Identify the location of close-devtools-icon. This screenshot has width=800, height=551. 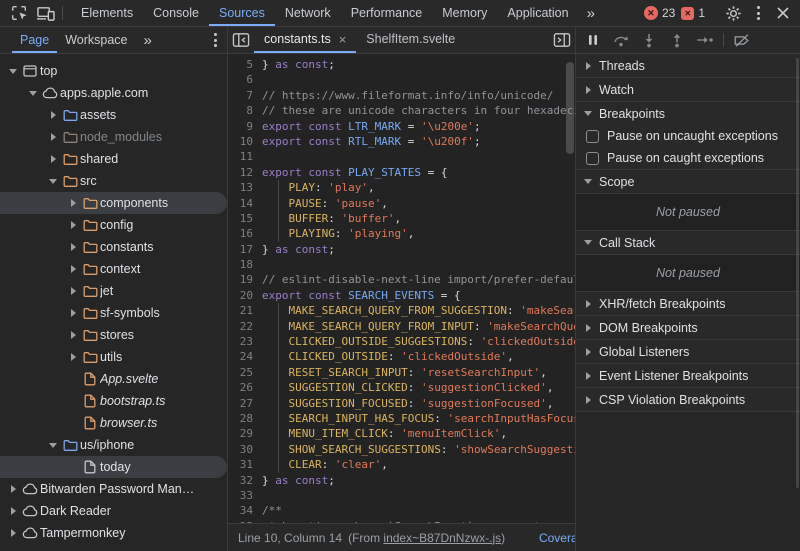
(783, 13).